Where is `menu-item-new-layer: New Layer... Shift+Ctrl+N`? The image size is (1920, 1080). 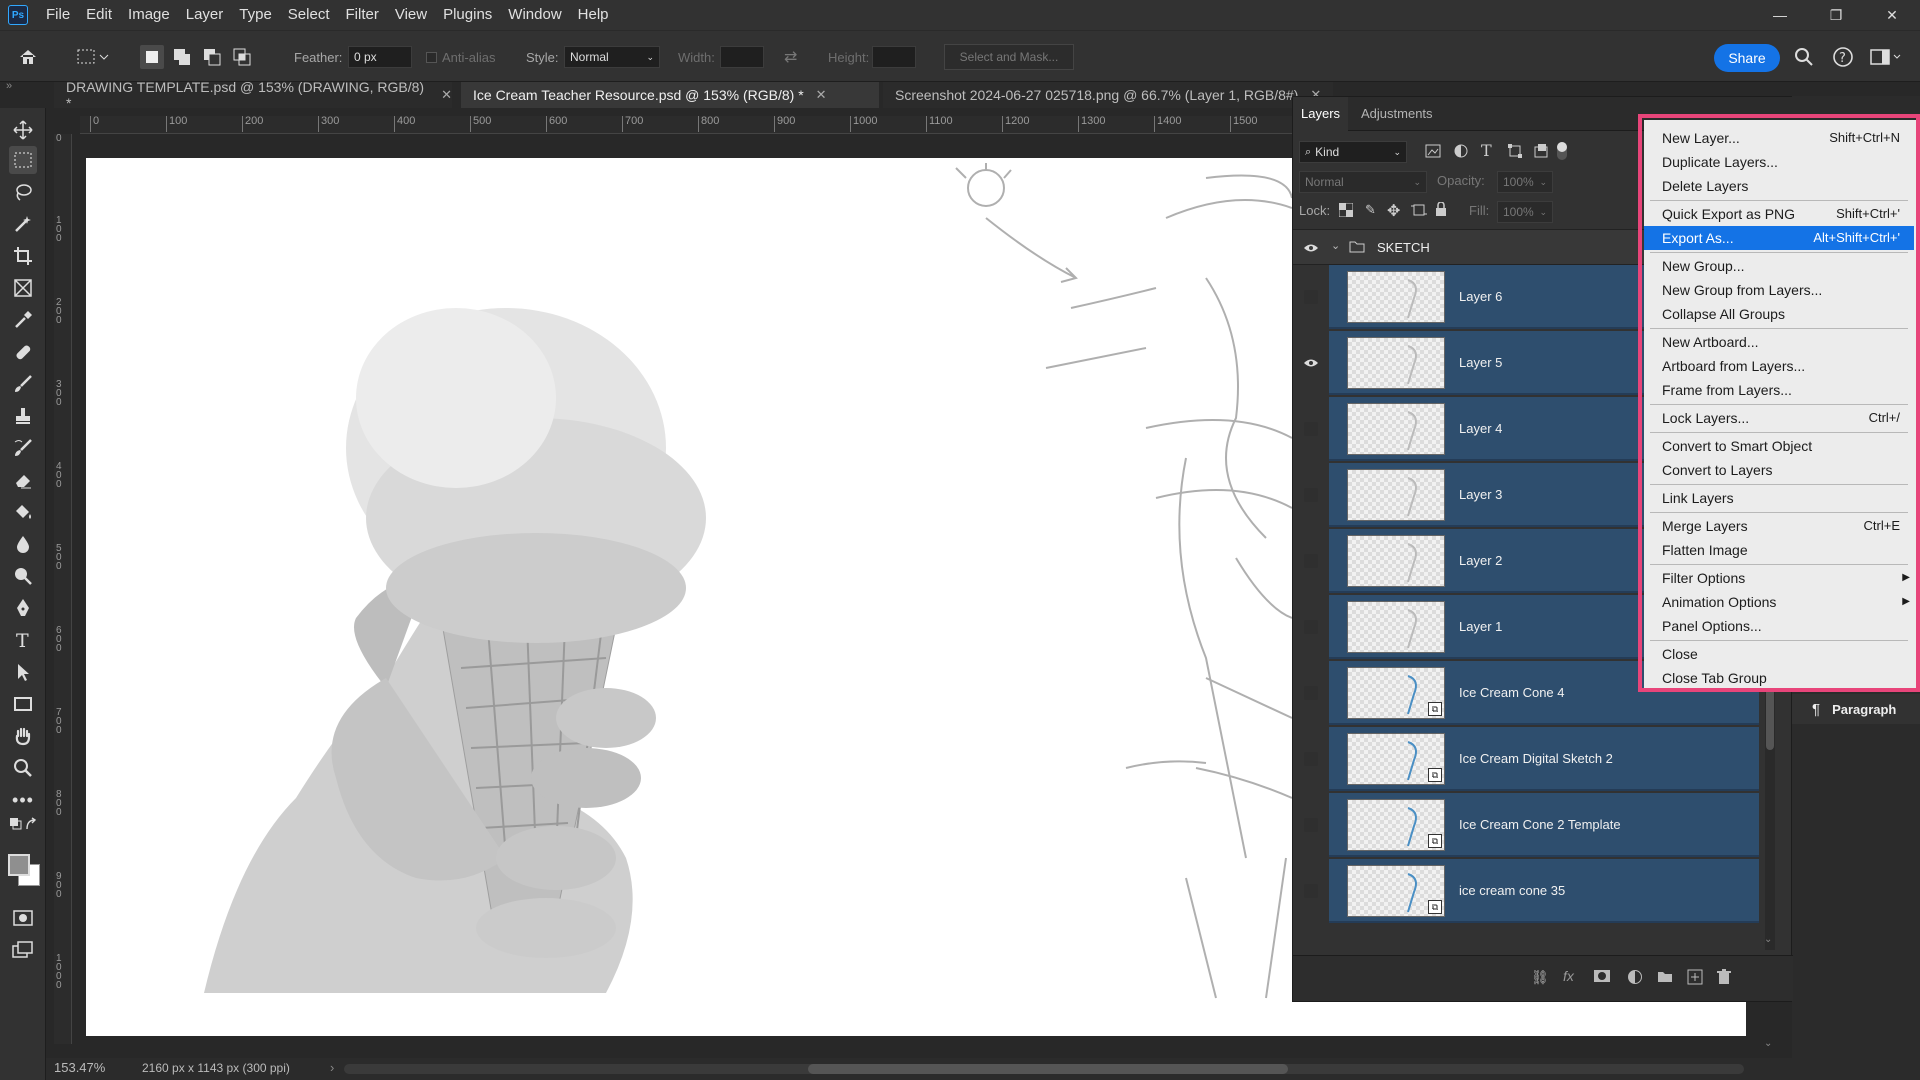 menu-item-new-layer: New Layer... Shift+Ctrl+N is located at coordinates (1779, 138).